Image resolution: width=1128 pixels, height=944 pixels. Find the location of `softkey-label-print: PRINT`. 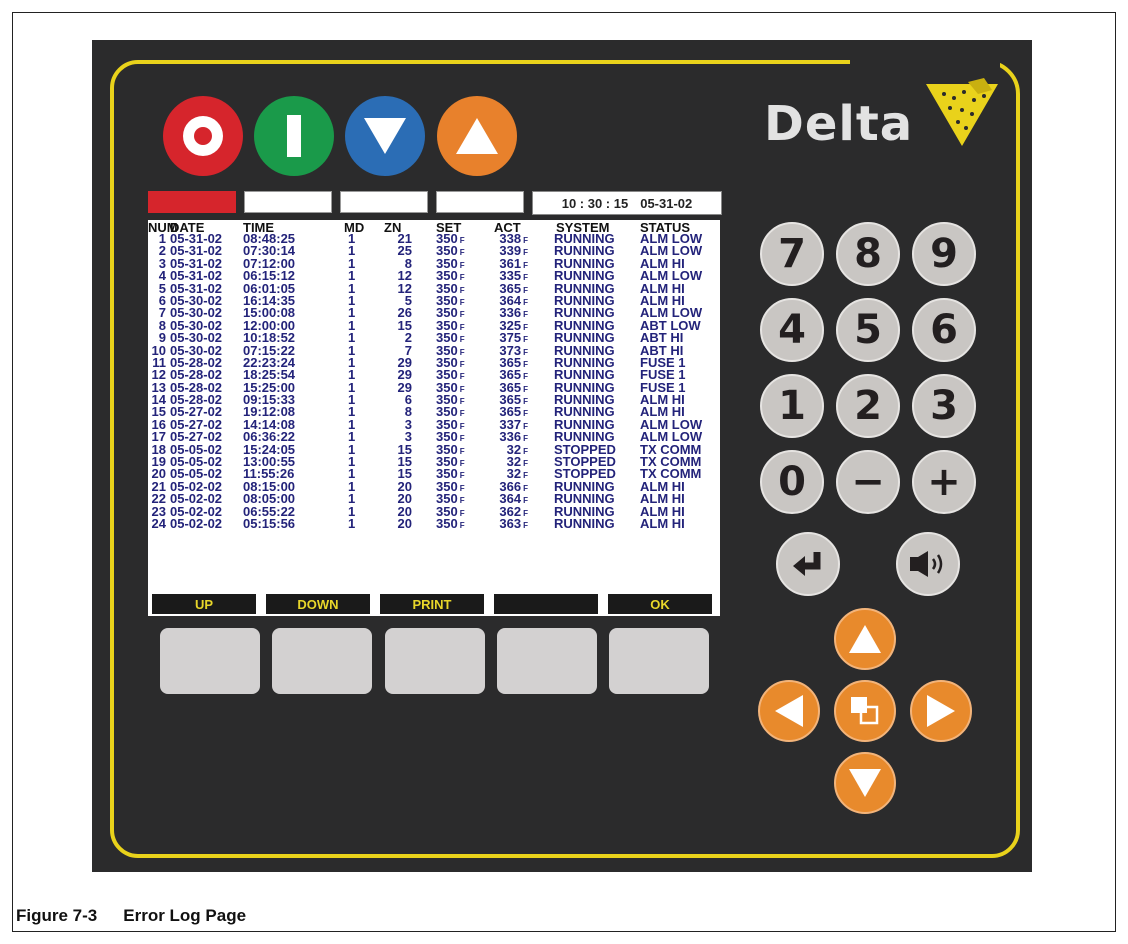

softkey-label-print: PRINT is located at coordinates (432, 604).